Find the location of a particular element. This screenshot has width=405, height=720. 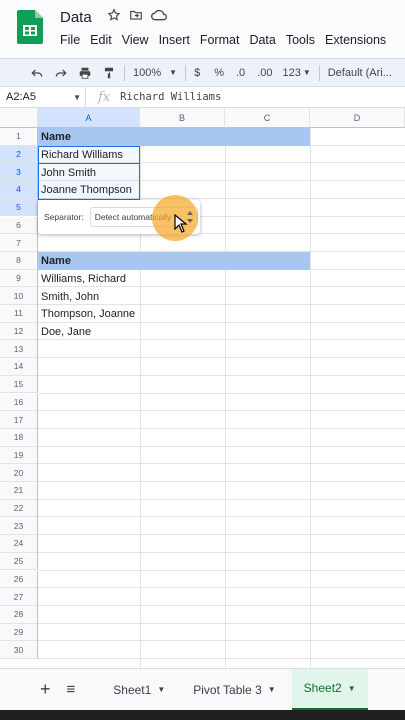

all-sheets-button: ≡ is located at coordinates (71, 689).